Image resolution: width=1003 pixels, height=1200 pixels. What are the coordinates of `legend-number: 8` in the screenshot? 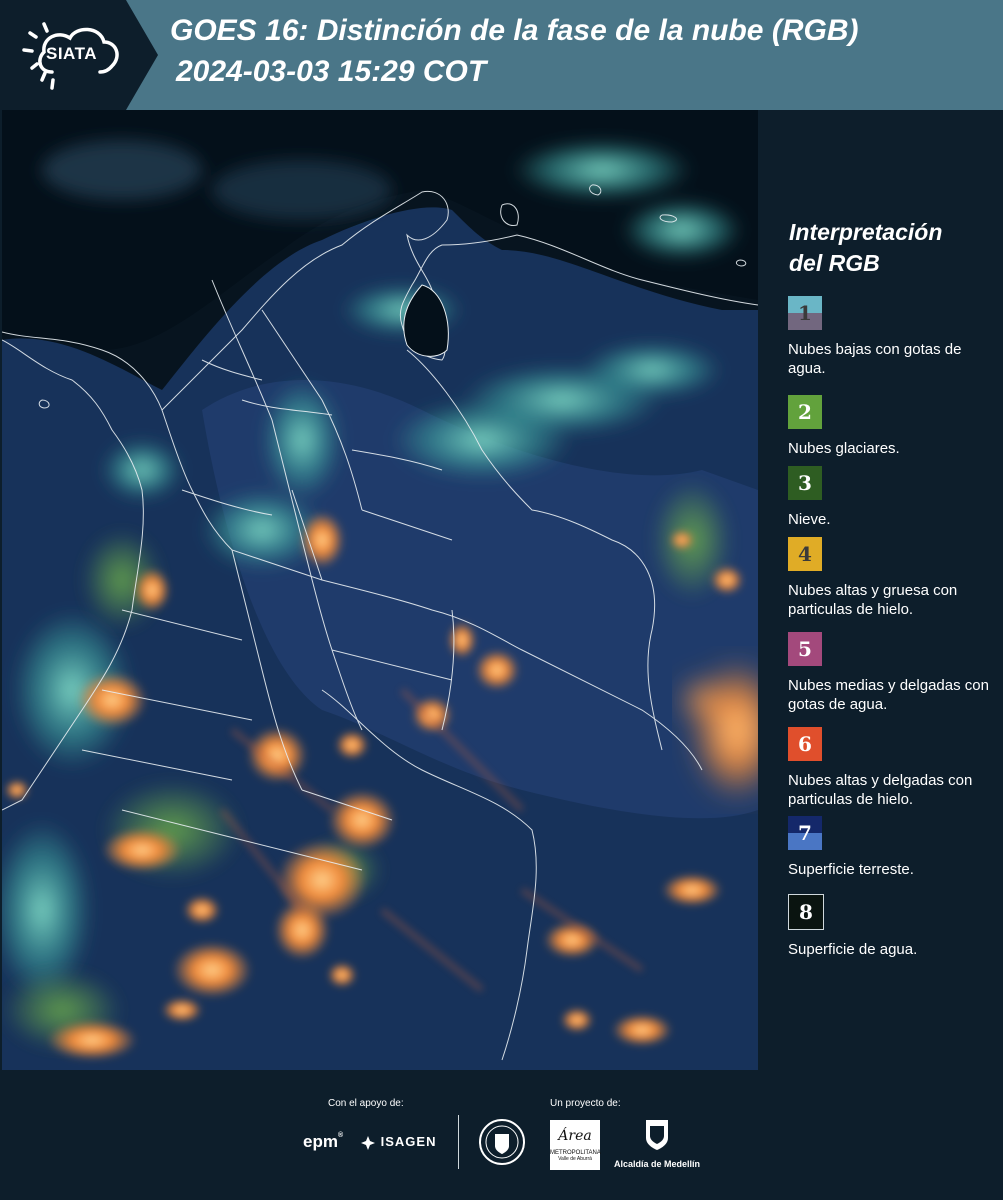 It's located at (806, 912).